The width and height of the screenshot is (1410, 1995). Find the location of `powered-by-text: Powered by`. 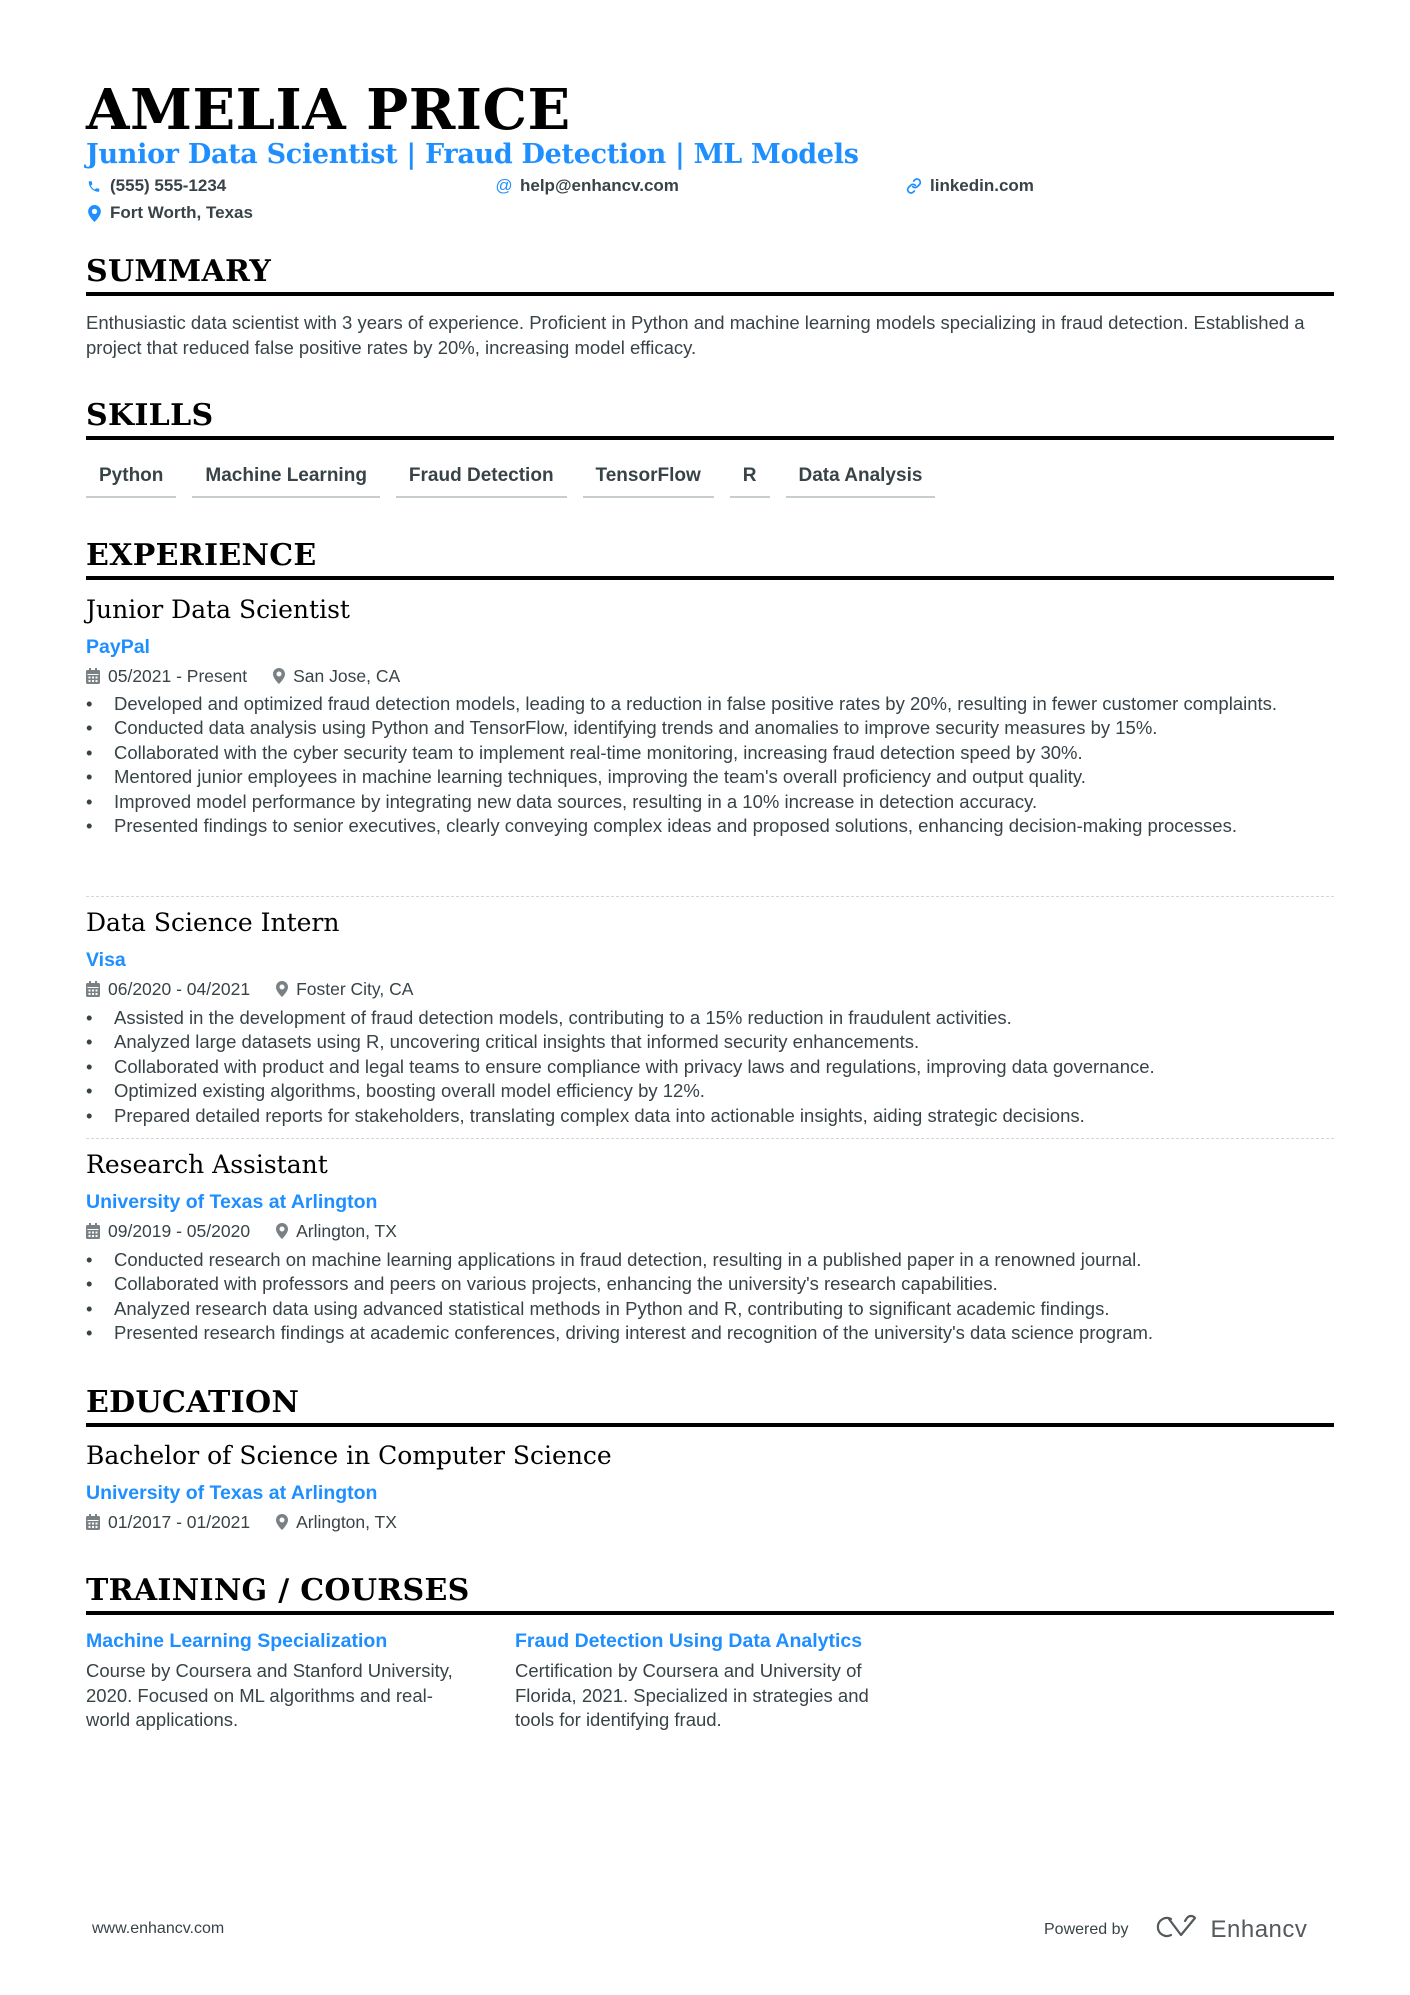

powered-by-text: Powered by is located at coordinates (1086, 1929).